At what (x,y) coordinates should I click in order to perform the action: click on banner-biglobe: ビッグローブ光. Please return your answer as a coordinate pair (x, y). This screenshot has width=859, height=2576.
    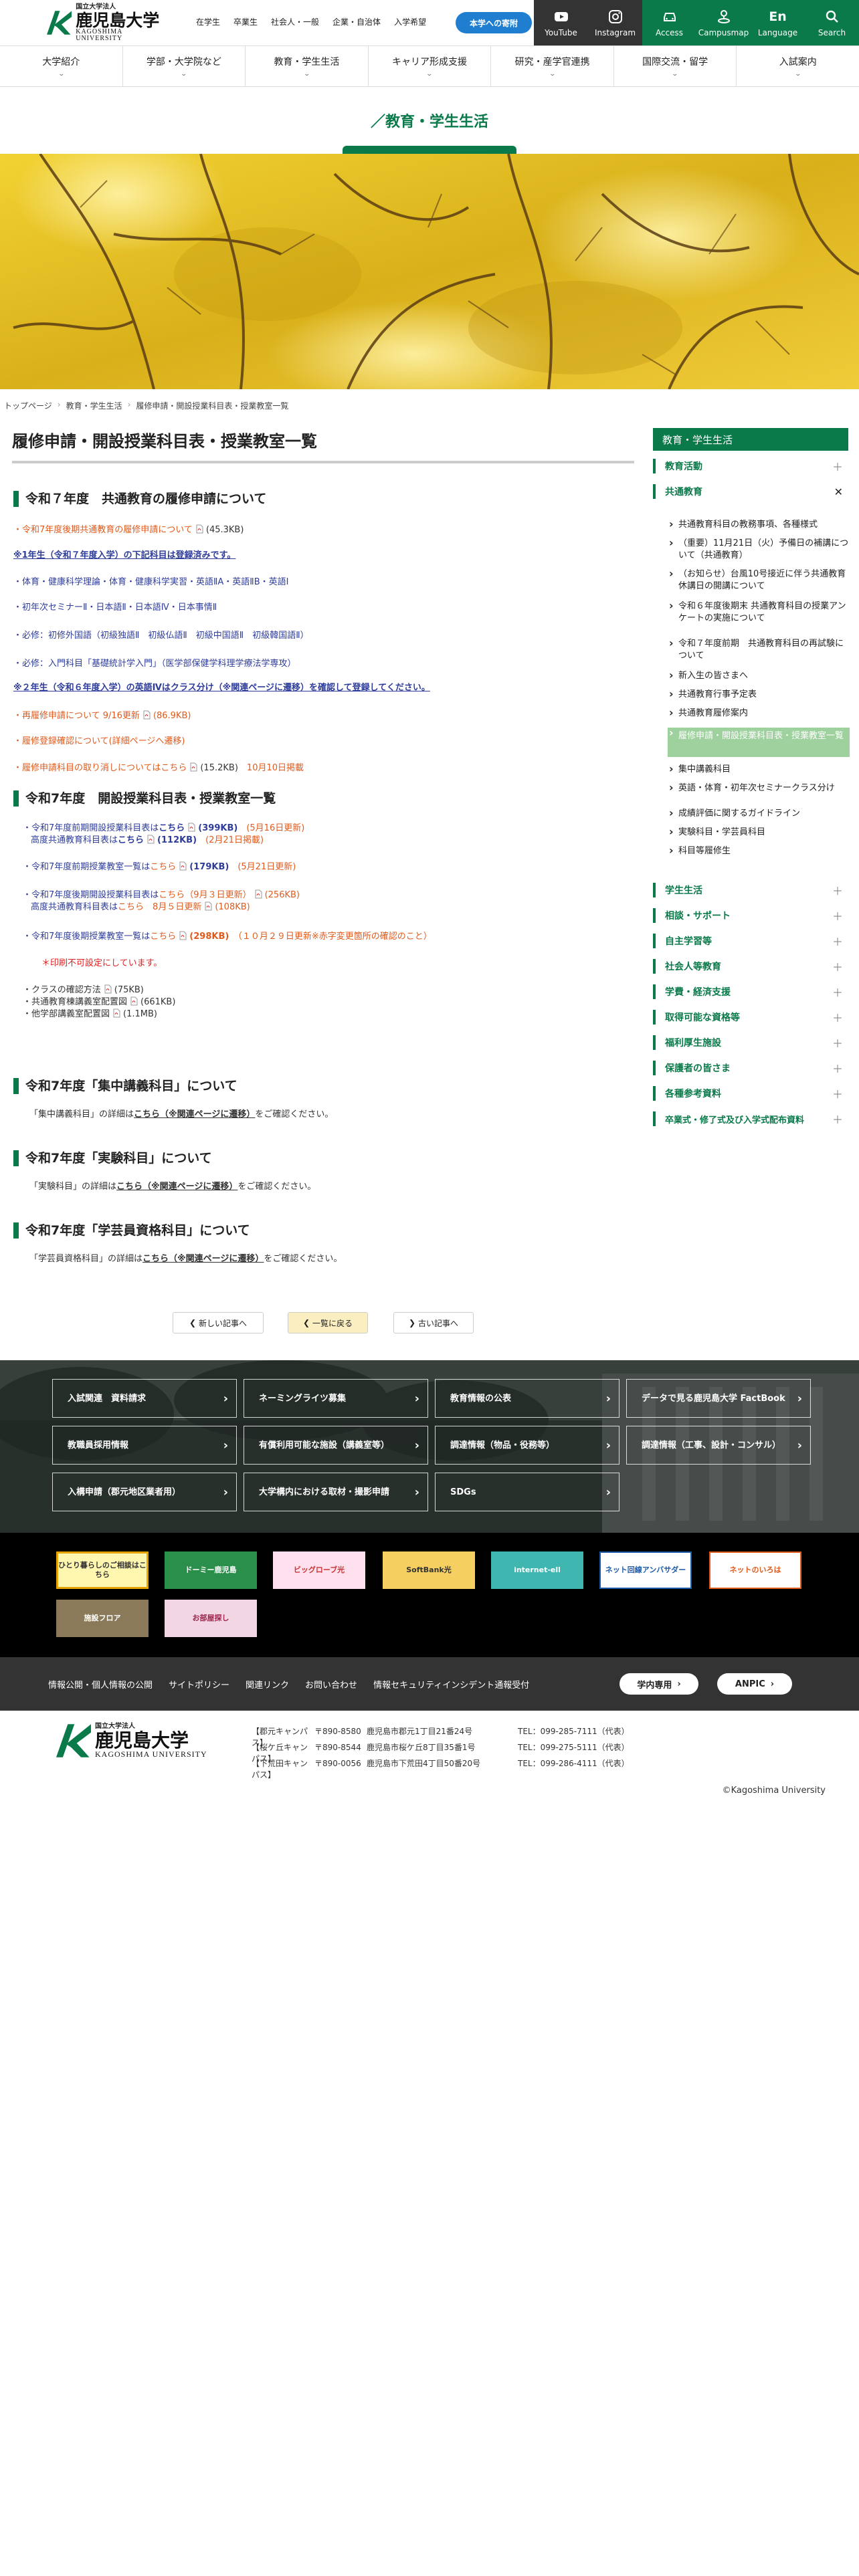
    Looking at the image, I should click on (319, 1570).